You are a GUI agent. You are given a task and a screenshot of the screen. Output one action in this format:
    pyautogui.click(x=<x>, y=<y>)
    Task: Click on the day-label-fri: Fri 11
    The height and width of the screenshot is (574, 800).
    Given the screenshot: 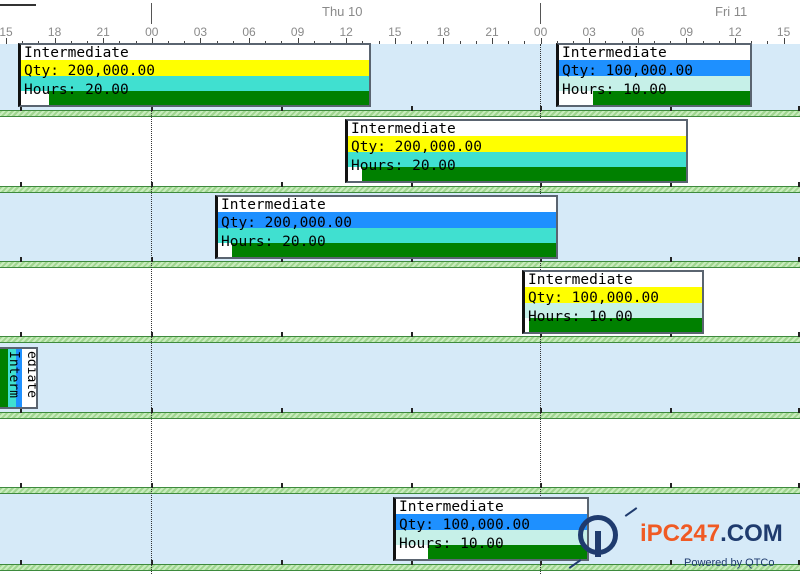 What is the action you would take?
    pyautogui.click(x=731, y=11)
    